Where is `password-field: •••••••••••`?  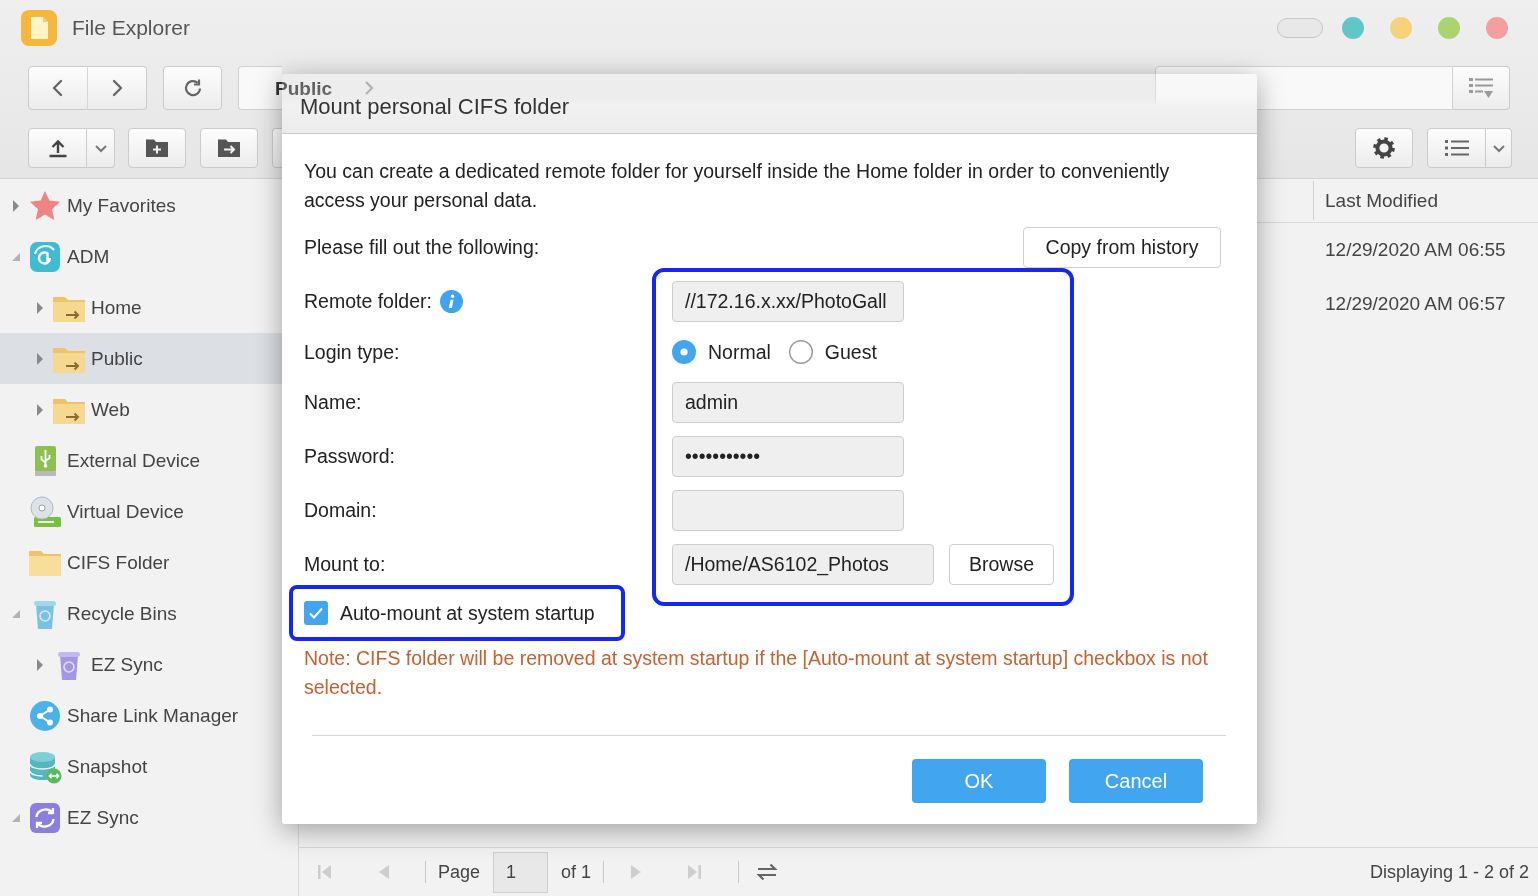
password-field: ••••••••••• is located at coordinates (788, 456).